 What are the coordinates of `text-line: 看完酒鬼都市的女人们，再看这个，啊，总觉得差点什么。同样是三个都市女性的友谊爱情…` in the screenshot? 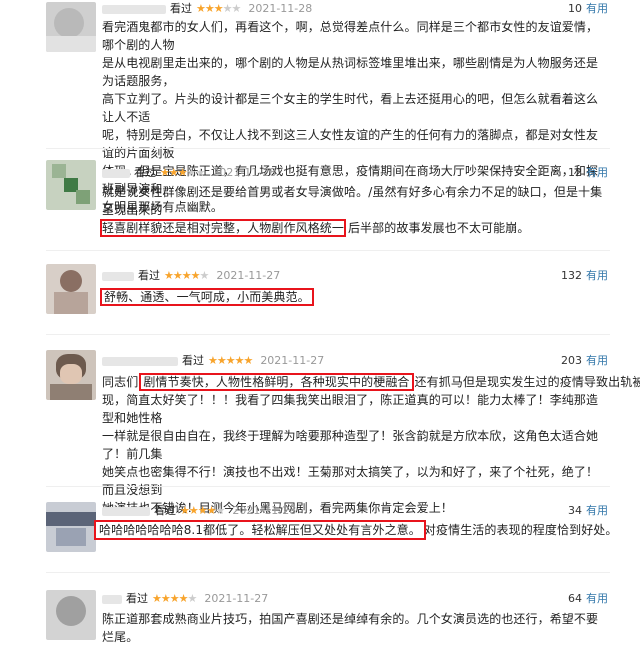 It's located at (350, 36).